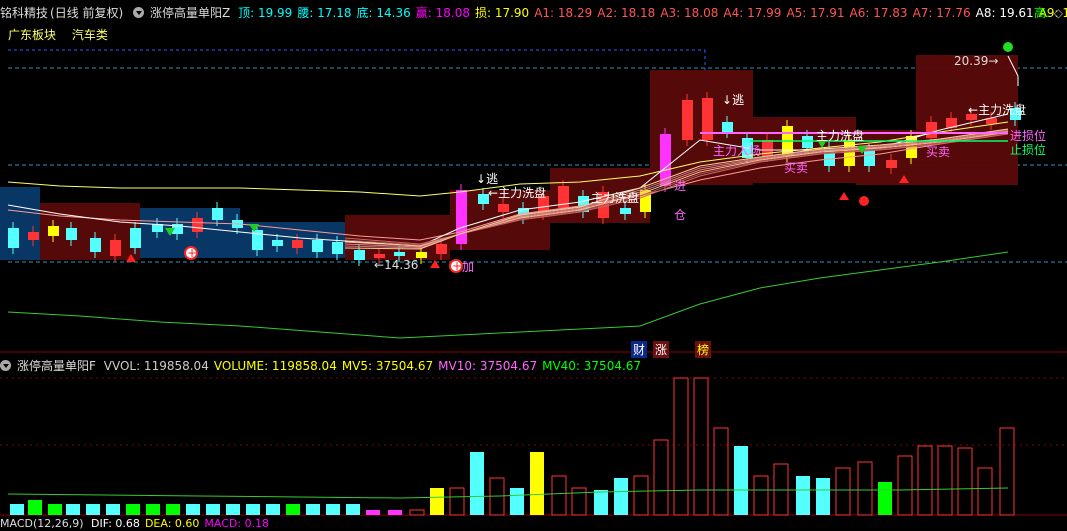 This screenshot has width=1067, height=531. What do you see at coordinates (488, 366) in the screenshot?
I see `volume-indicator-value: MV10: 37504.67` at bounding box center [488, 366].